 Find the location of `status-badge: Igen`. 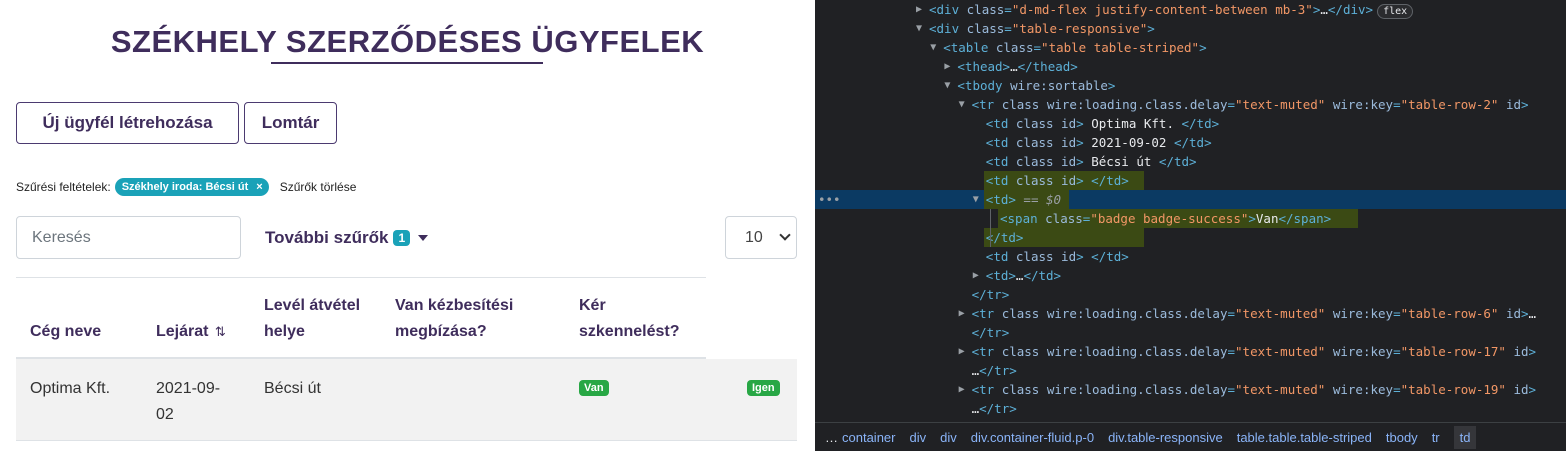

status-badge: Igen is located at coordinates (763, 388).